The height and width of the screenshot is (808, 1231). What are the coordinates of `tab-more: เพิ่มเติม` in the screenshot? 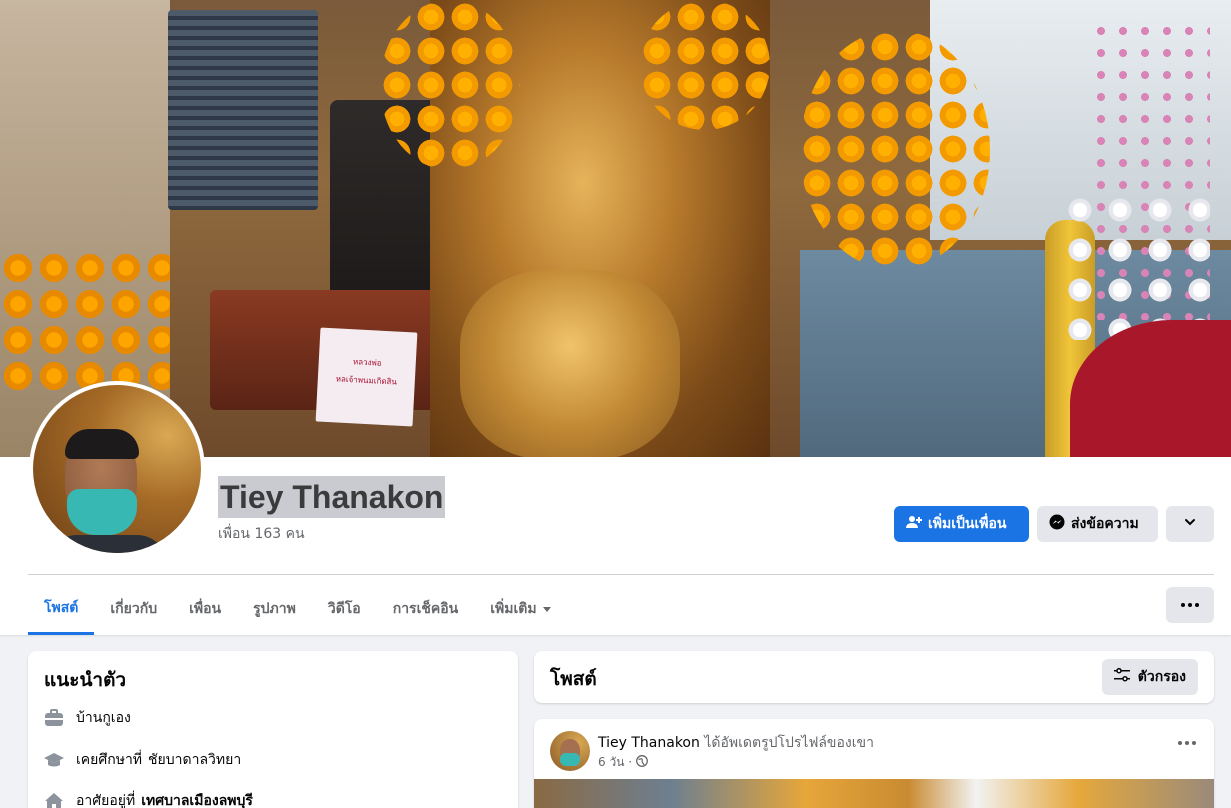 It's located at (520, 609).